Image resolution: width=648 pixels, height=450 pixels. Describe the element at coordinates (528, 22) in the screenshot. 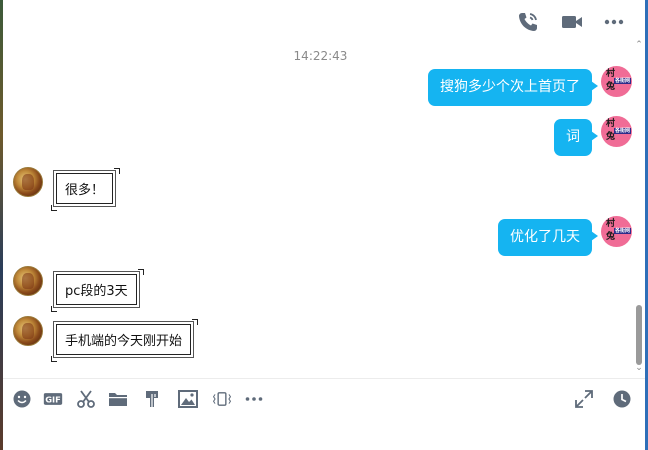

I see `phone-call-icon` at that location.